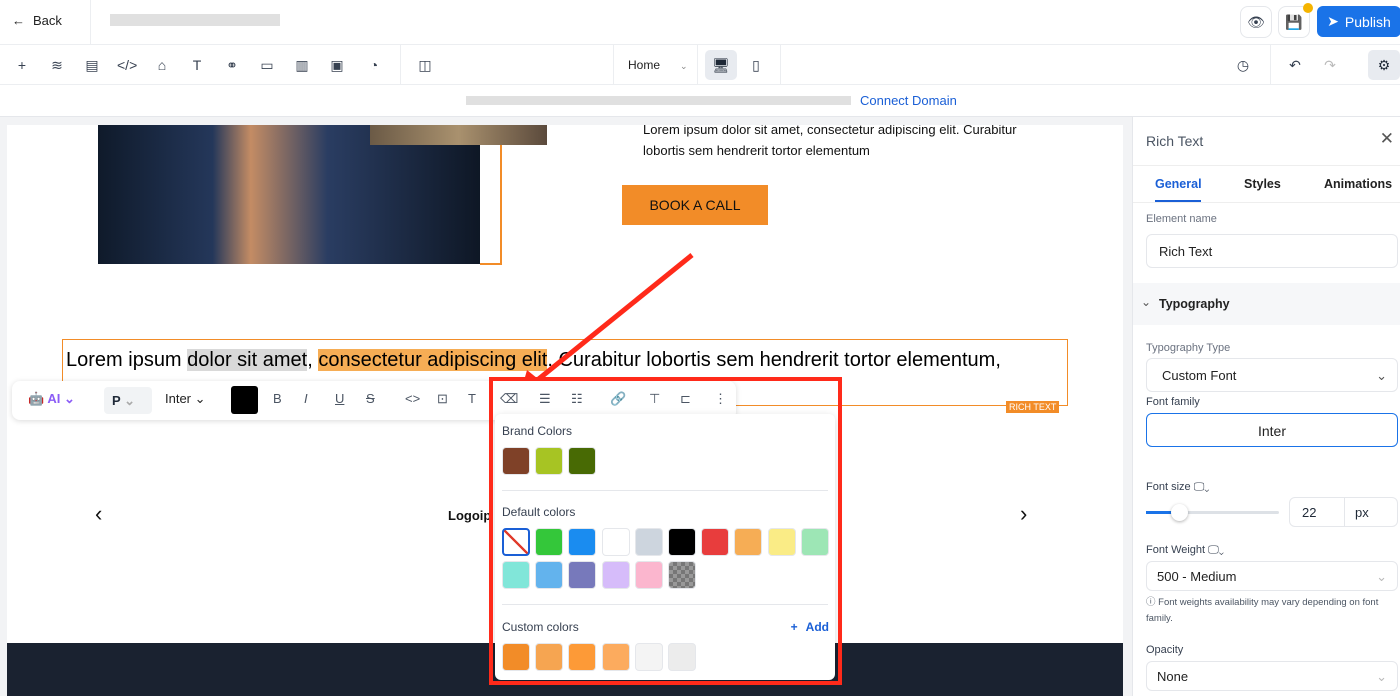 This screenshot has height=696, width=1400. What do you see at coordinates (339, 398) in the screenshot?
I see `underline-icon: U` at bounding box center [339, 398].